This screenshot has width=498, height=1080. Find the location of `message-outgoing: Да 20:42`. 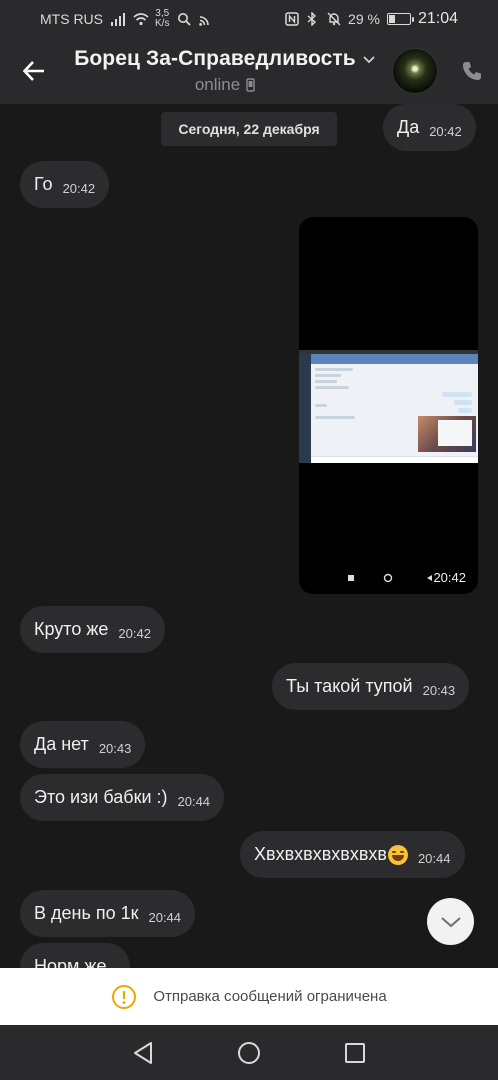

message-outgoing: Да 20:42 is located at coordinates (429, 127).